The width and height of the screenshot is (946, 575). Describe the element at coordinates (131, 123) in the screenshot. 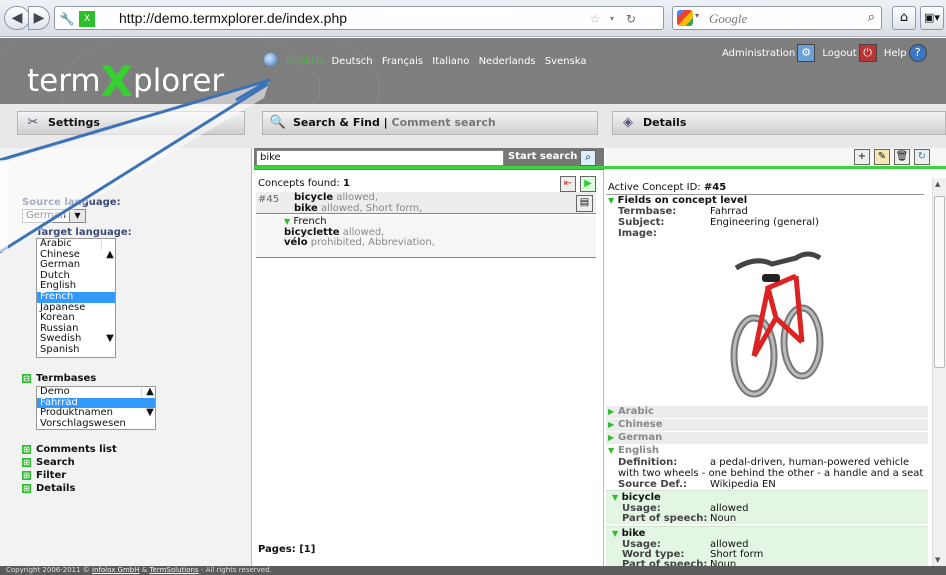

I see `settings-header: ✂ Settings` at that location.